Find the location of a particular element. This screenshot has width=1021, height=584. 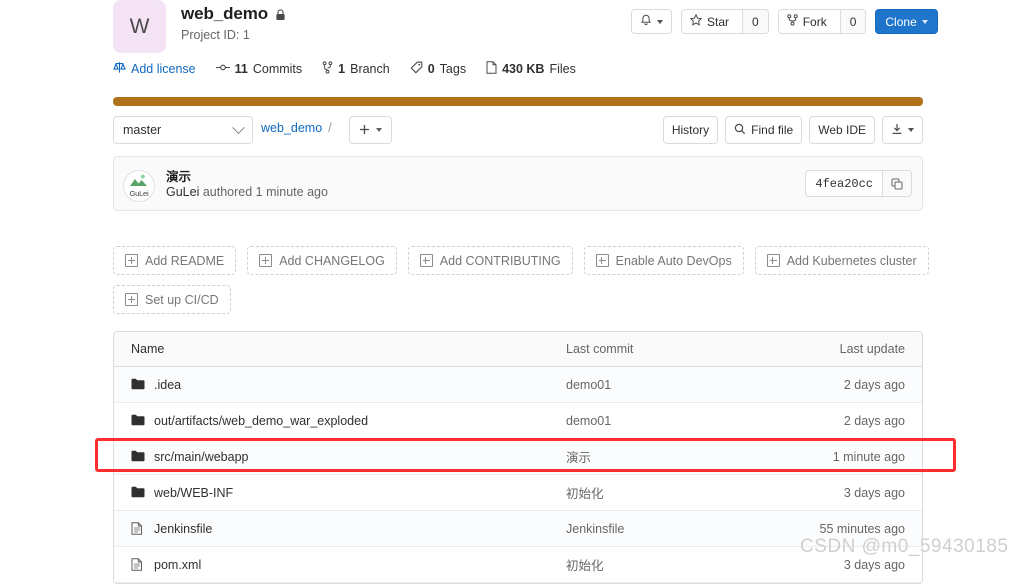

fork-button: Fork is located at coordinates (807, 21).